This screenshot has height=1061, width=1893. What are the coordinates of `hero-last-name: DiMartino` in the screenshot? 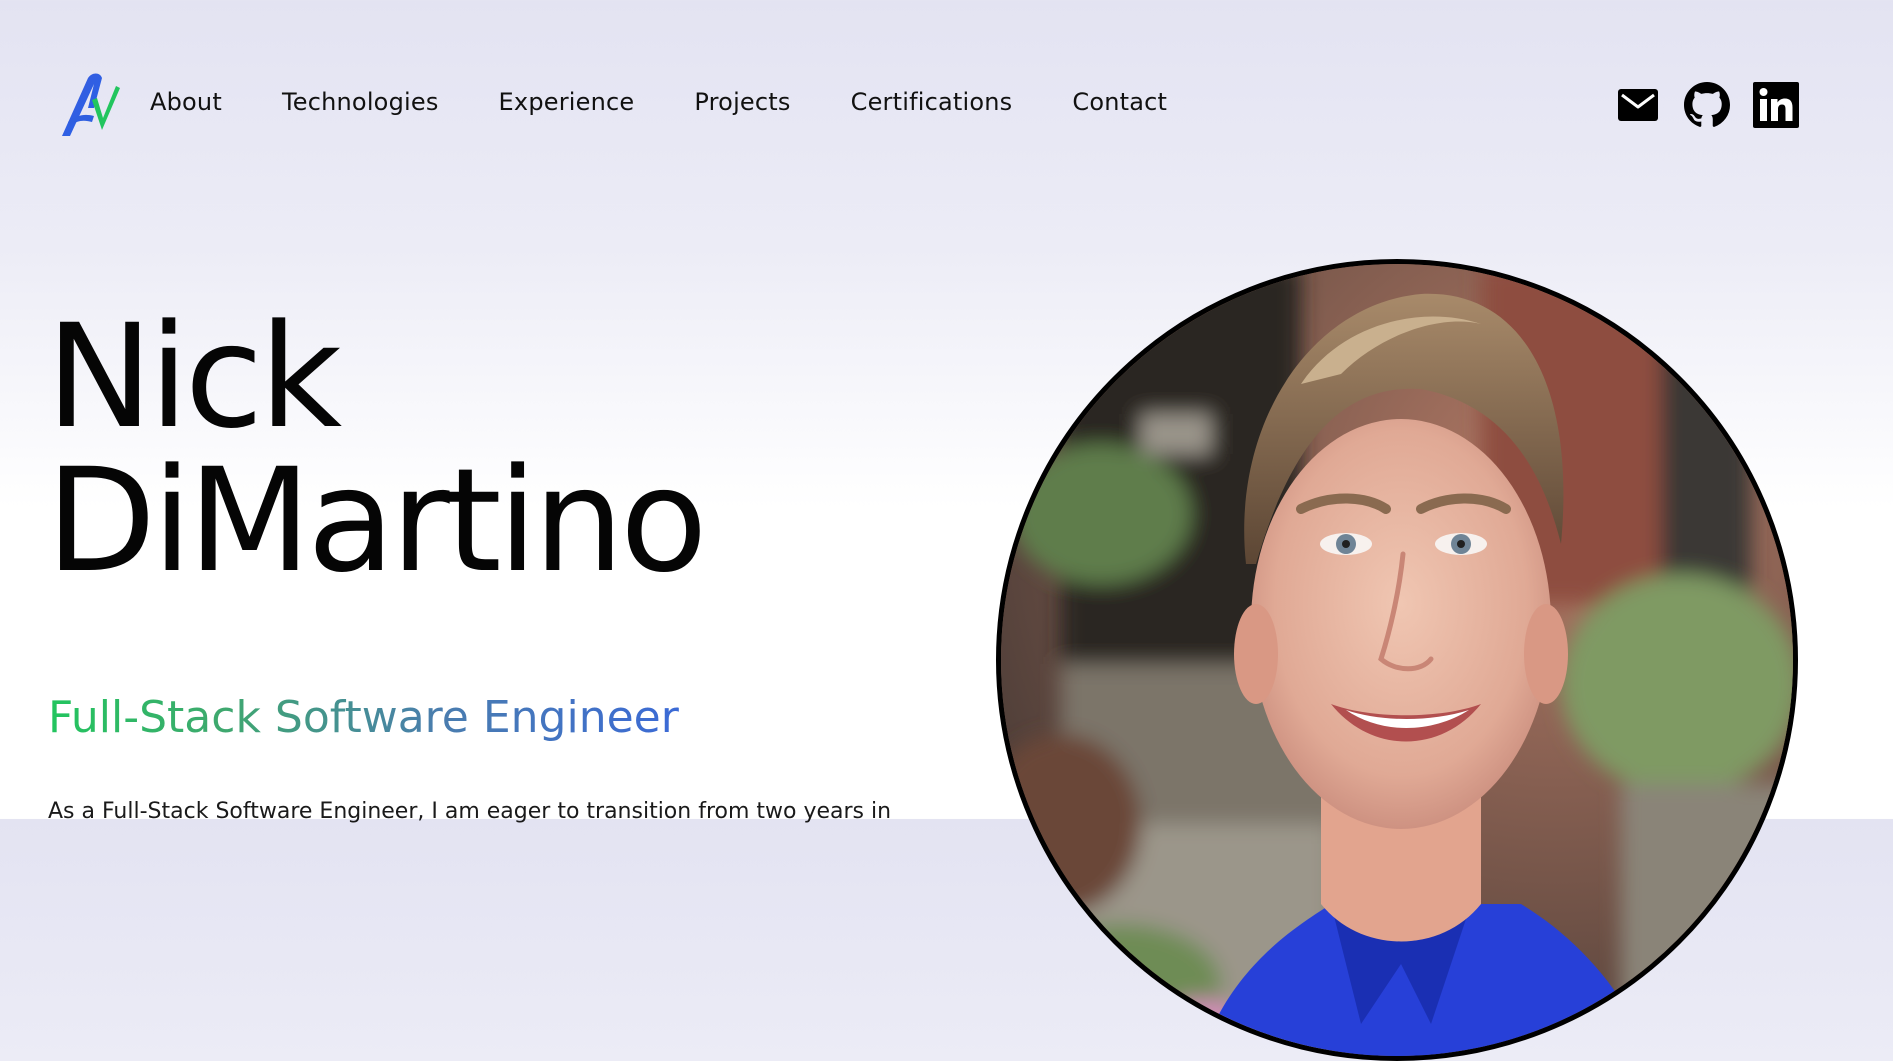 It's located at (377, 520).